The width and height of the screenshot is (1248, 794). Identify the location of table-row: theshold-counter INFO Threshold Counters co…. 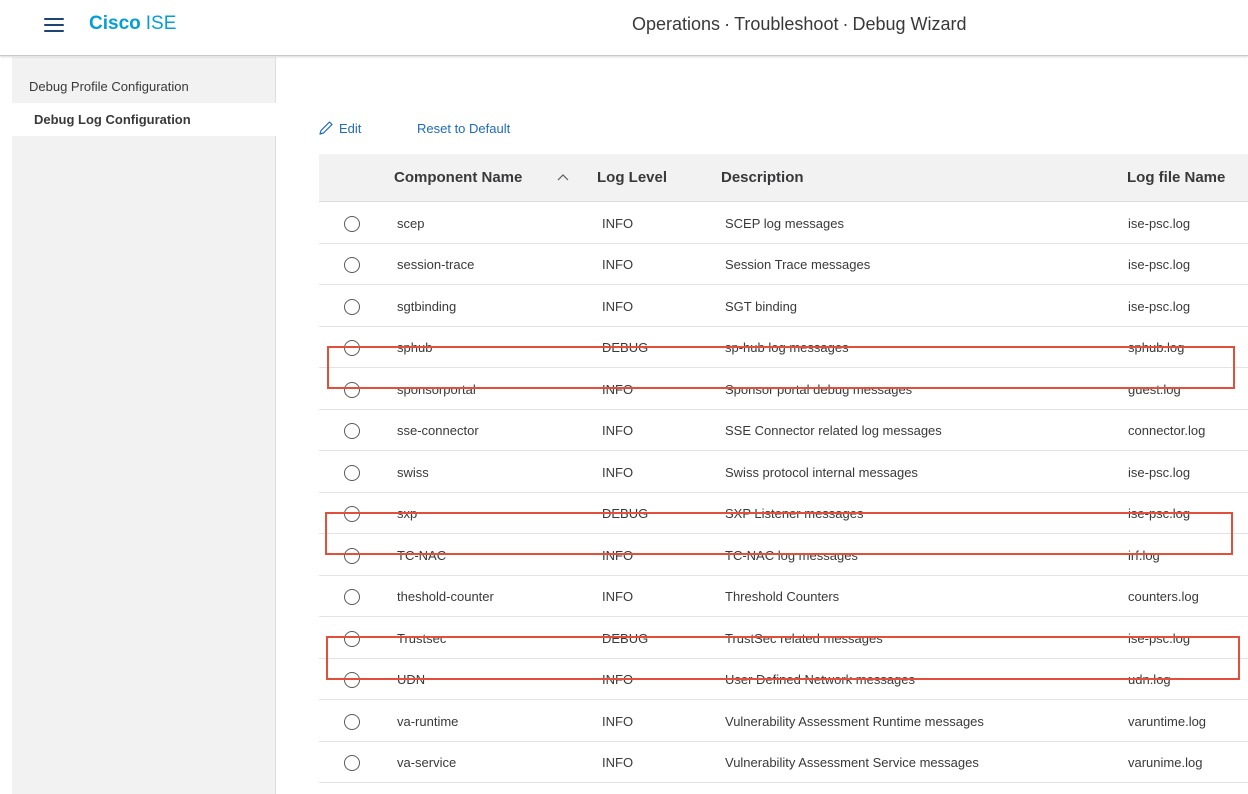
(783, 596).